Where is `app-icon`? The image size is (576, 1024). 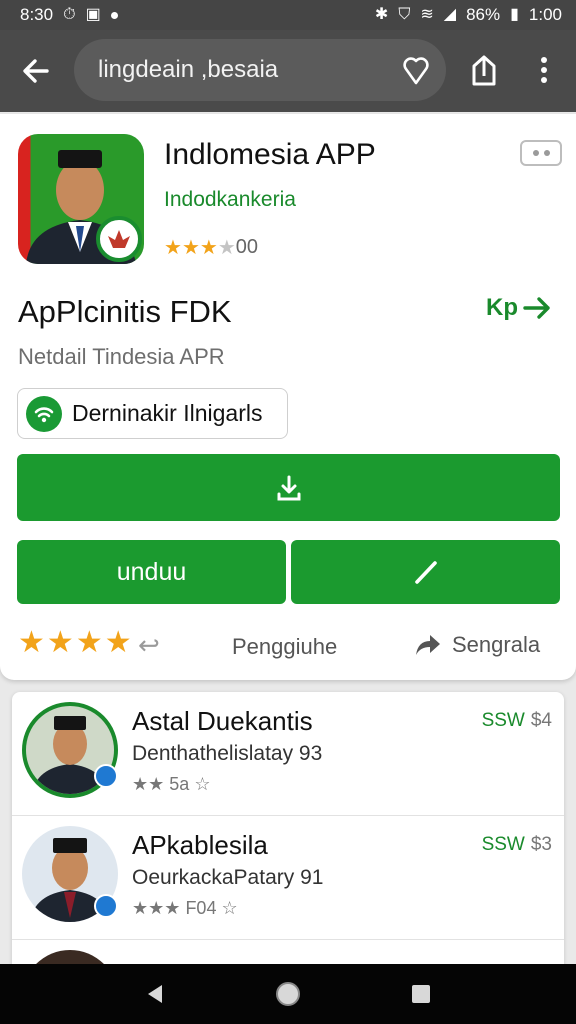 app-icon is located at coordinates (81, 199).